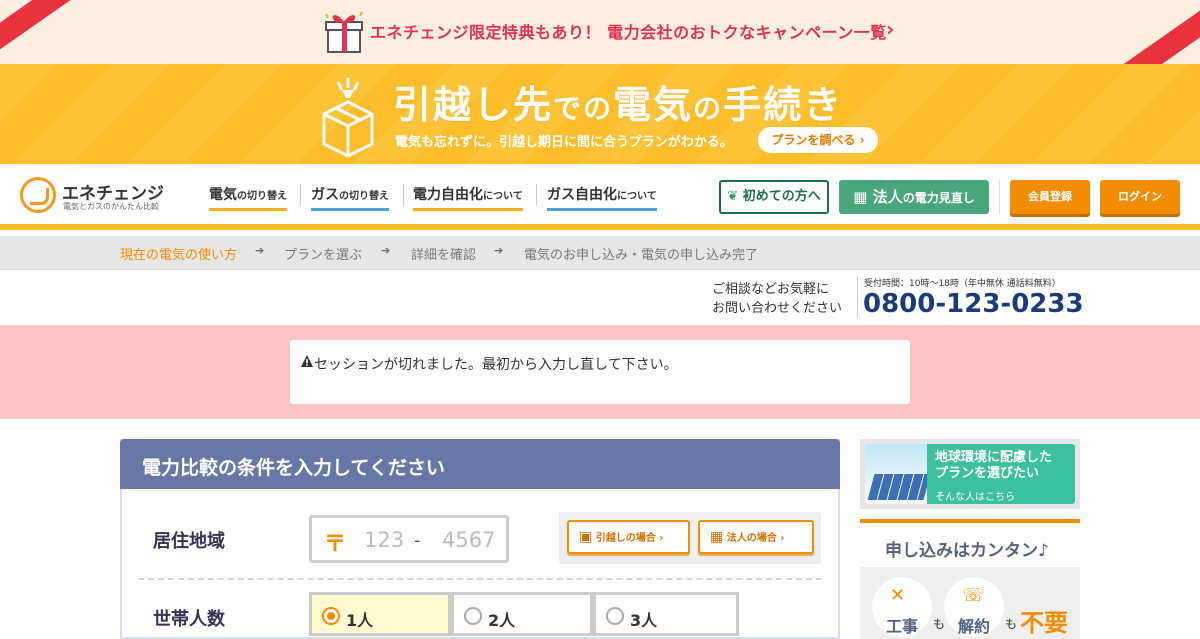 The width and height of the screenshot is (1200, 639). What do you see at coordinates (480, 579) in the screenshot?
I see `form-divider` at bounding box center [480, 579].